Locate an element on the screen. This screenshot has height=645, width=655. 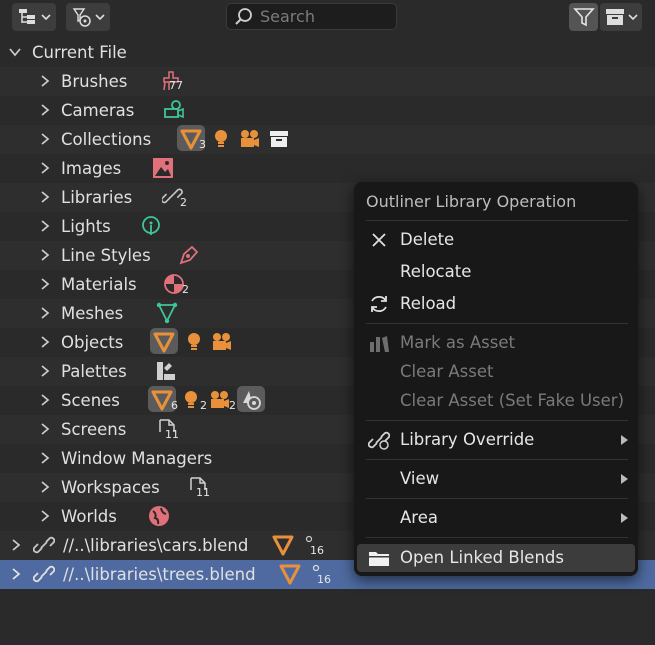
x-icon is located at coordinates (379, 240).